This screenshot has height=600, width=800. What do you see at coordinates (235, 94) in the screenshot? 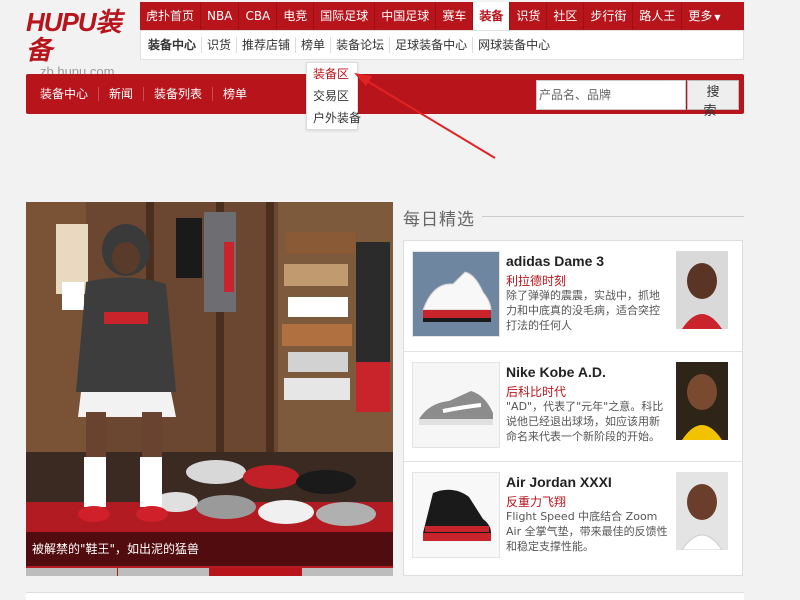
I see `redbar-item-rankings: 榜单` at bounding box center [235, 94].